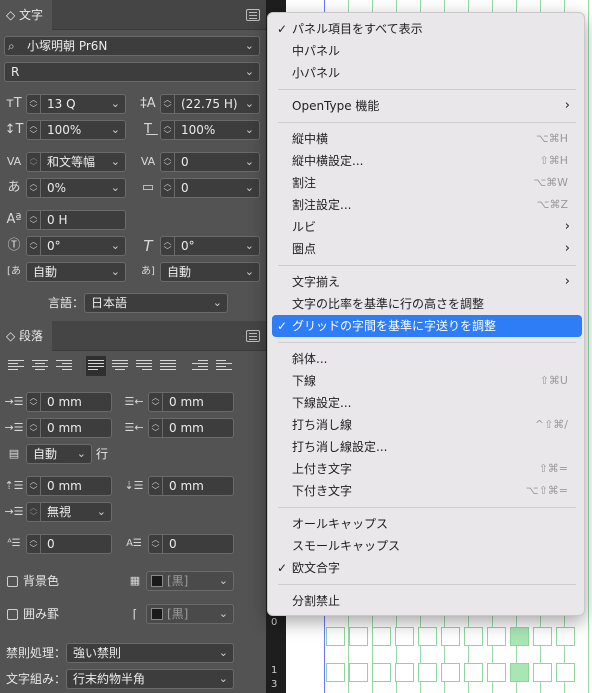 The image size is (592, 693). What do you see at coordinates (427, 546) in the screenshot?
I see `menu-item-small-caps: スモールキャップス` at bounding box center [427, 546].